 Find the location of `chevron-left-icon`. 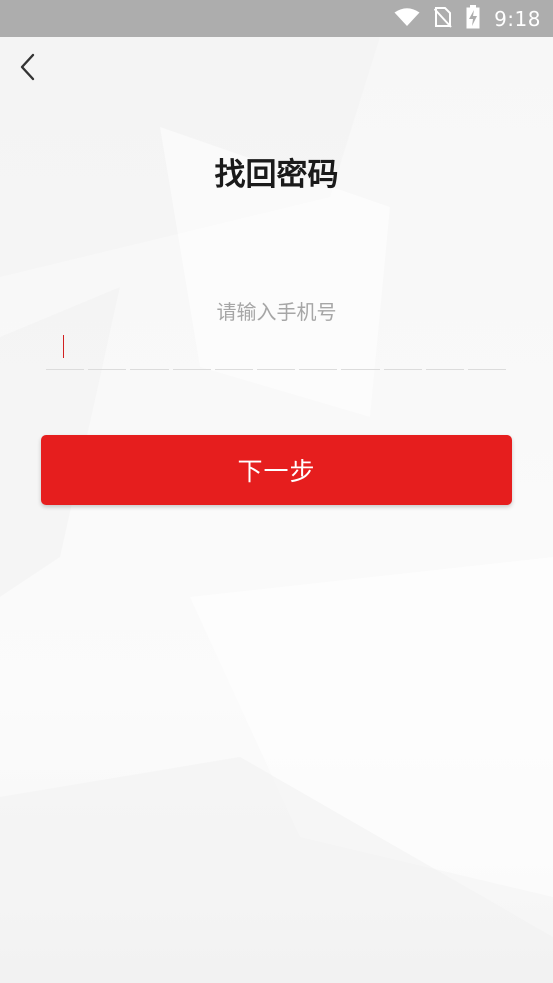

chevron-left-icon is located at coordinates (28, 69).